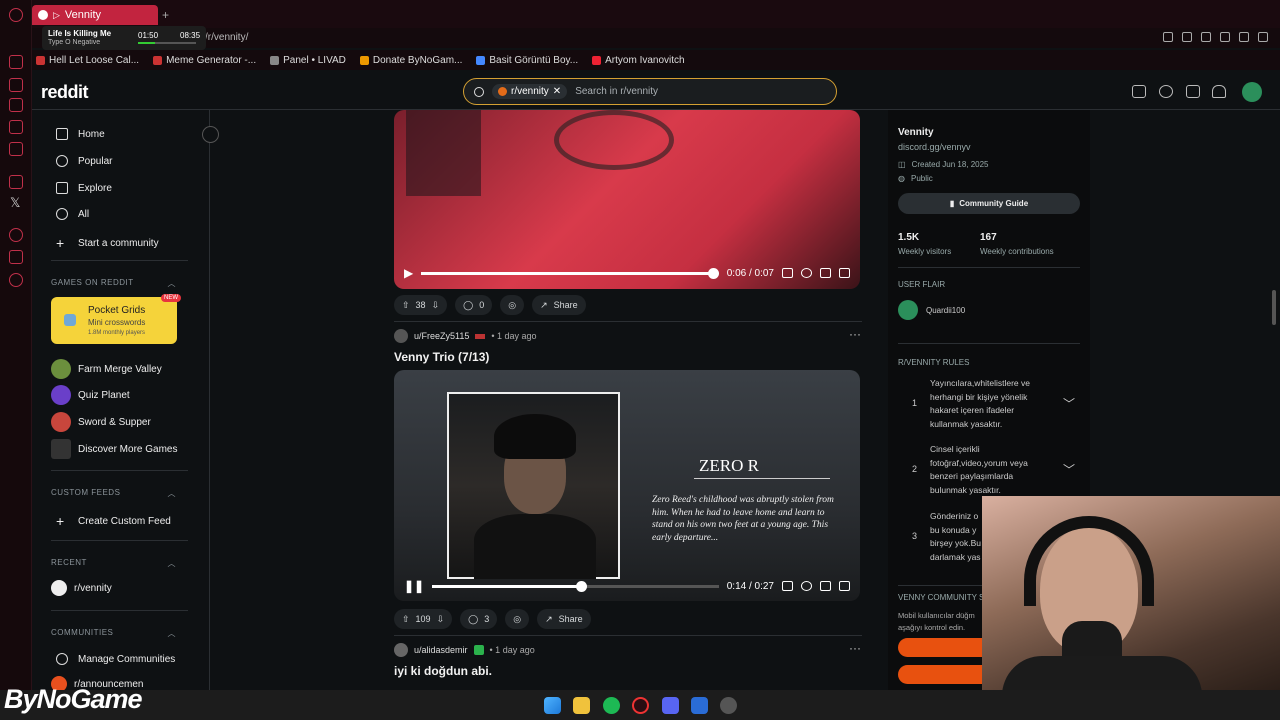 The width and height of the screenshot is (1280, 720). I want to click on post-author: u/alidasdemir, so click(441, 650).